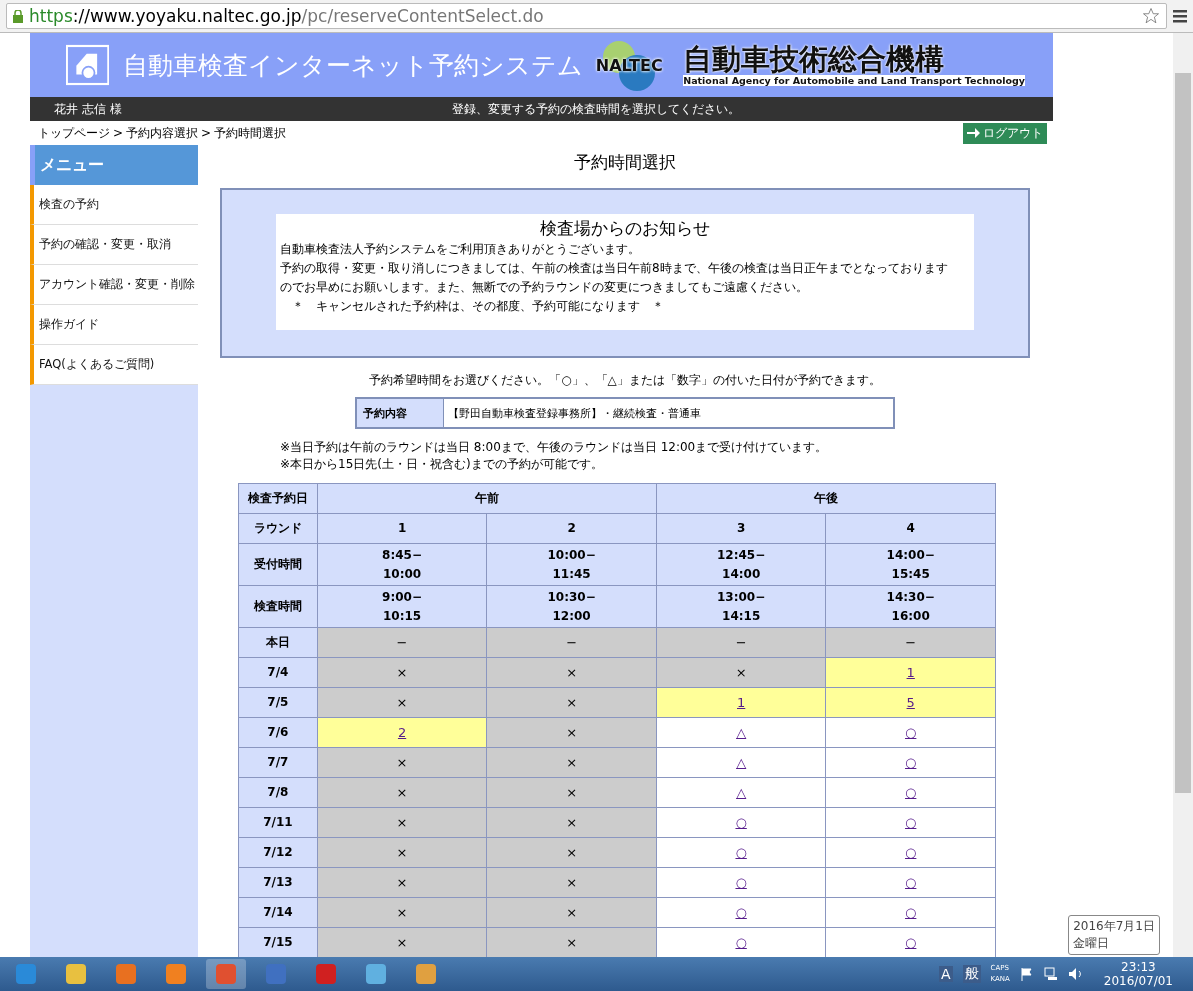 The image size is (1193, 991). Describe the element at coordinates (571, 606) in the screenshot. I see `time-range: 10:30− 12:00` at that location.